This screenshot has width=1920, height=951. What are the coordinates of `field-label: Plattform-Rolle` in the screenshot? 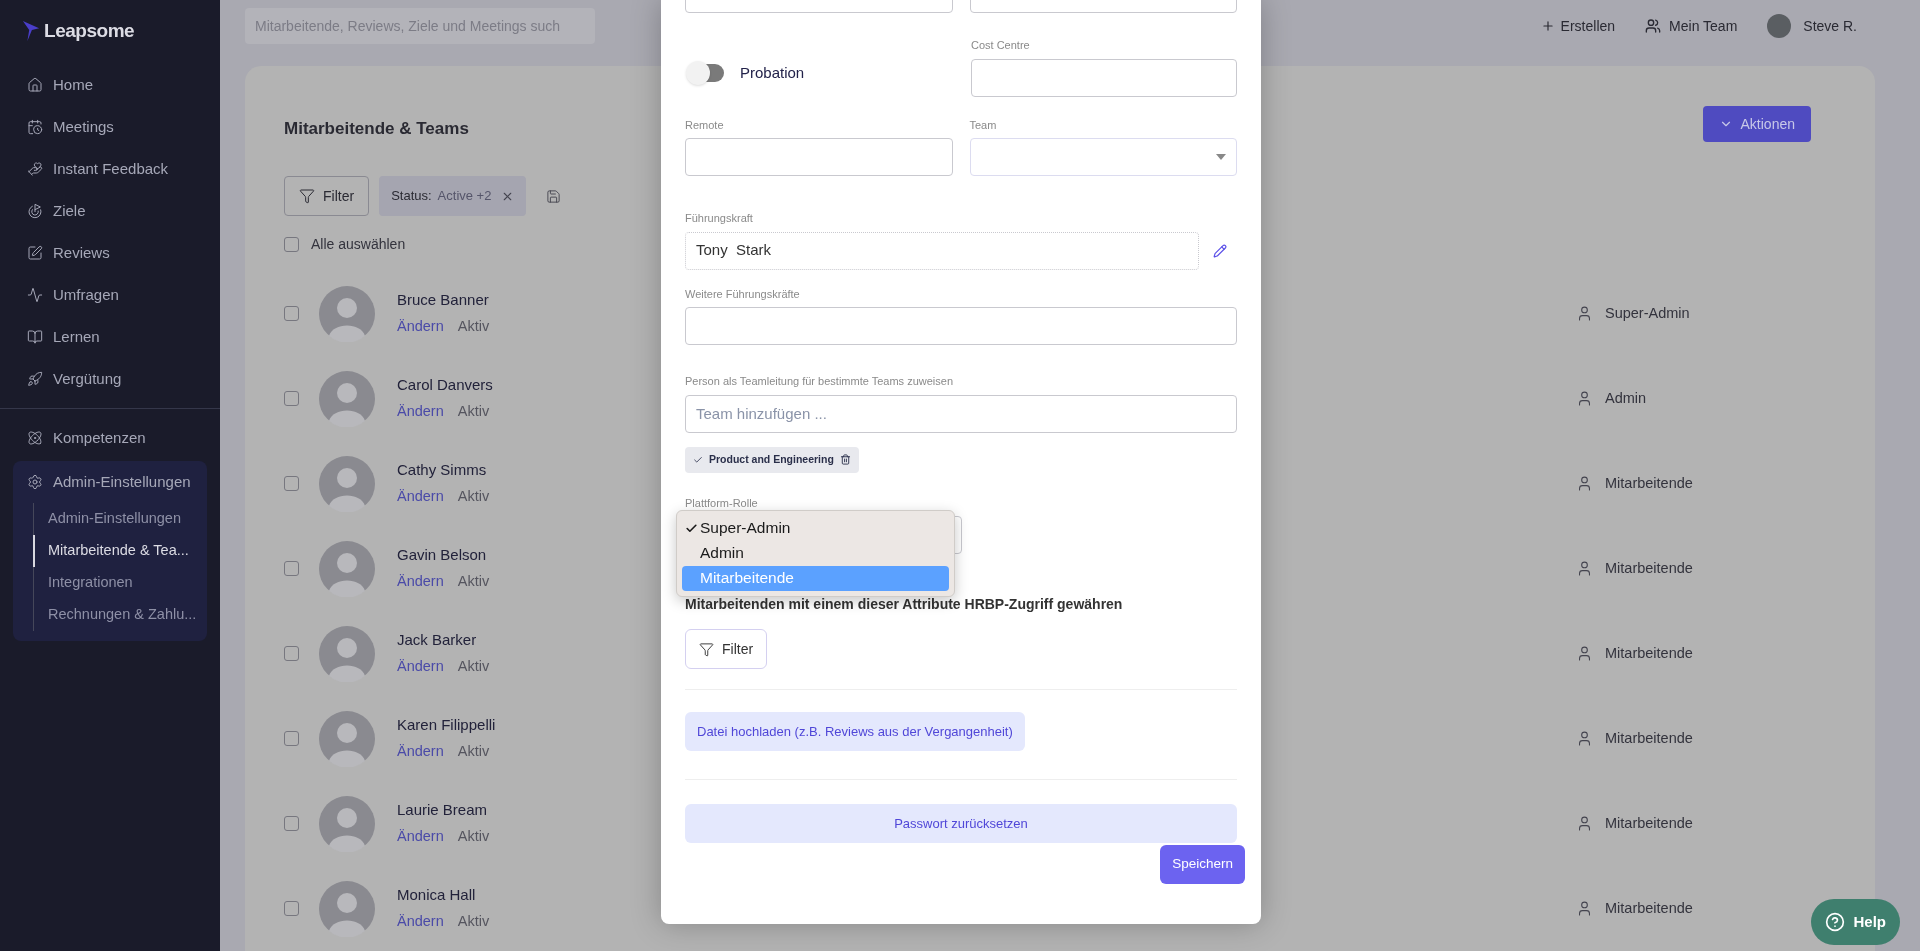 It's located at (722, 503).